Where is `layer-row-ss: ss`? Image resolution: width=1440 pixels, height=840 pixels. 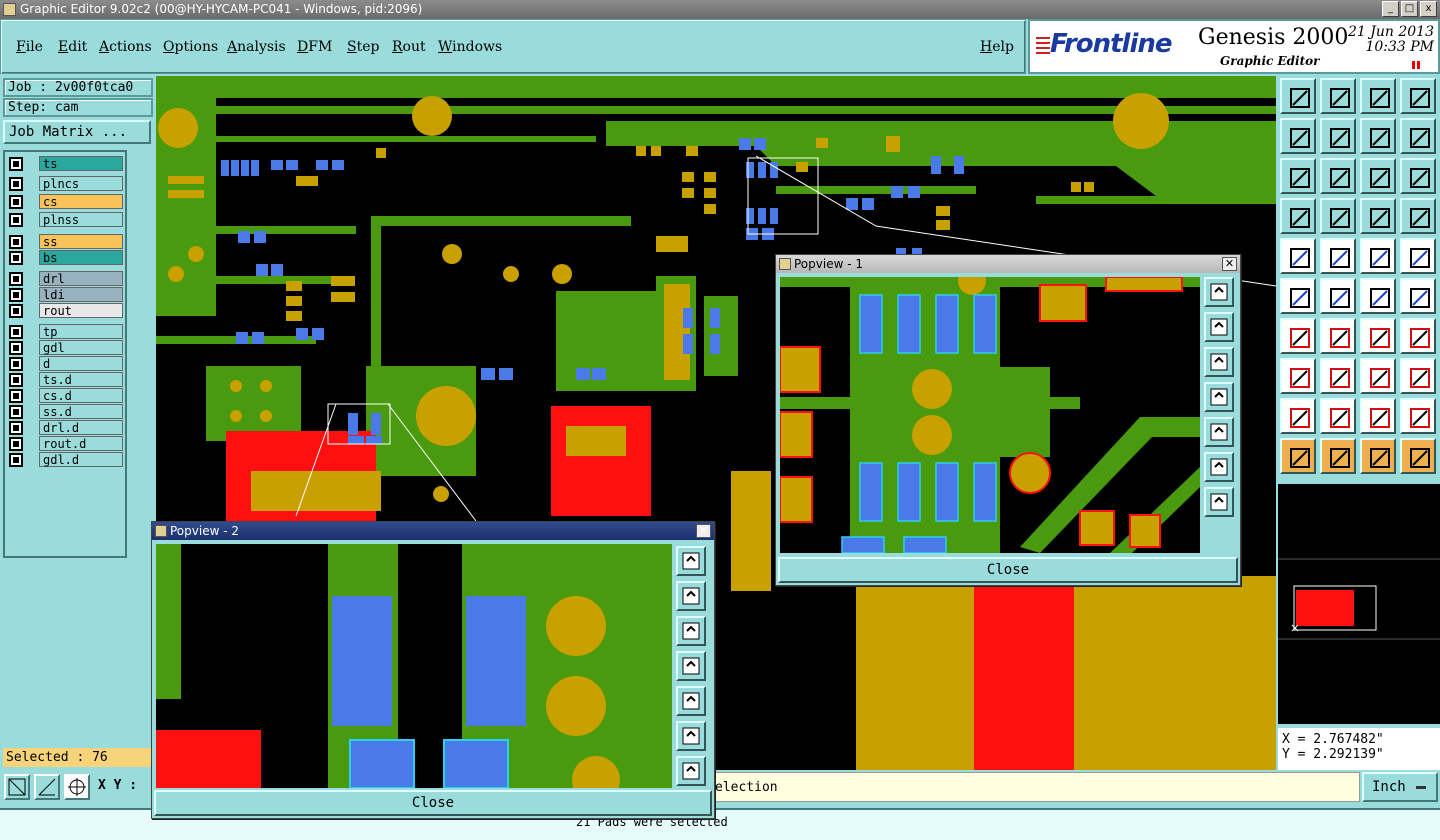
layer-row-ss: ss is located at coordinates (67, 241).